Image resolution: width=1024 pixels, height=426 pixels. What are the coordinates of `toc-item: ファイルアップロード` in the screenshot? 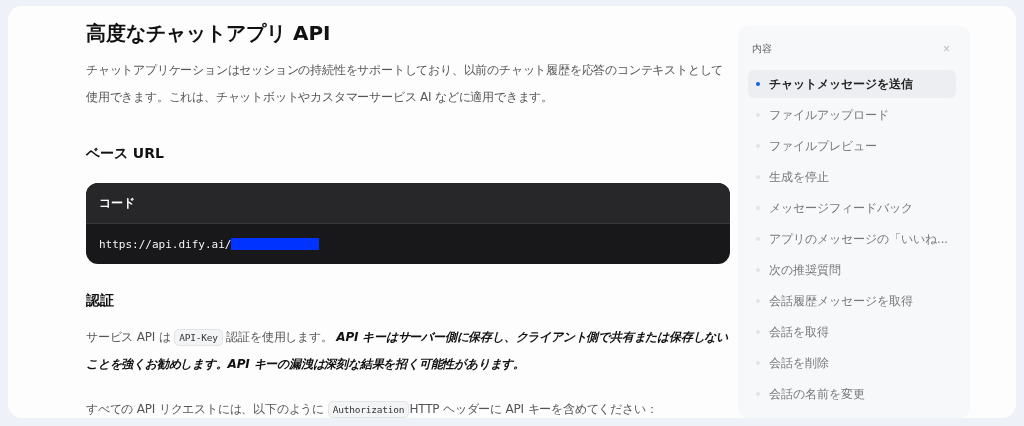 It's located at (852, 115).